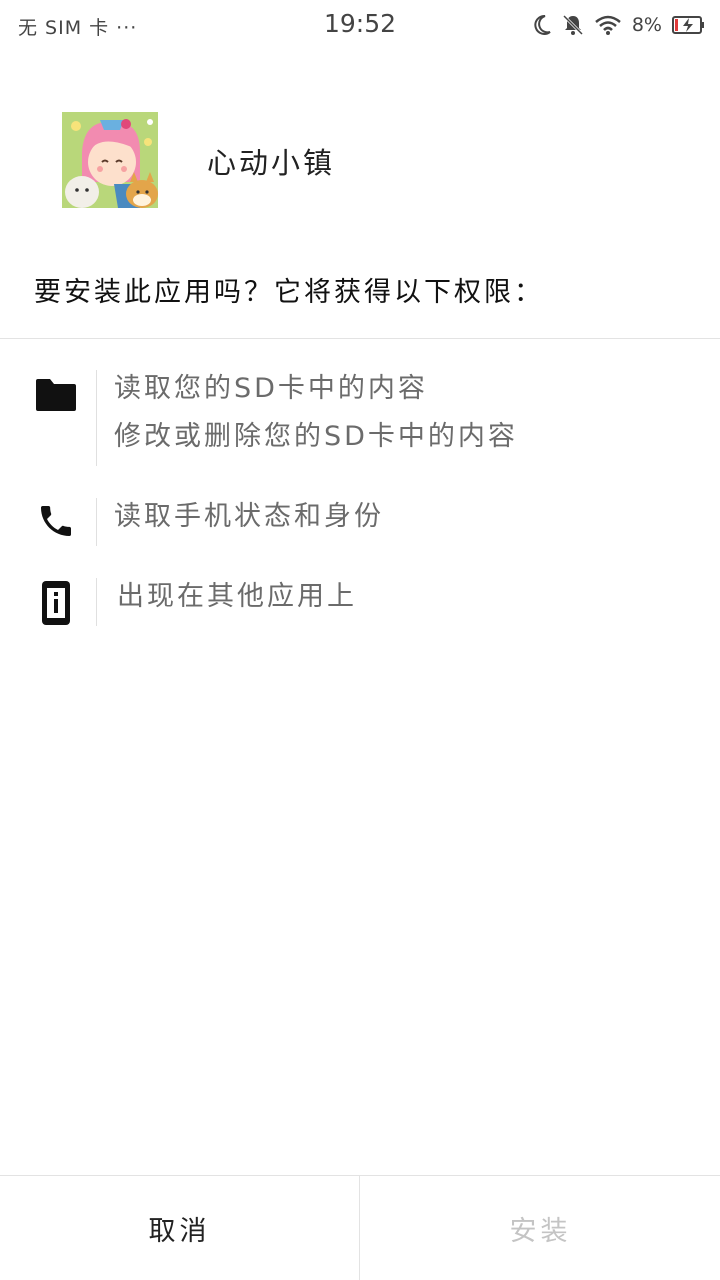  What do you see at coordinates (608, 25) in the screenshot?
I see `wifi-icon` at bounding box center [608, 25].